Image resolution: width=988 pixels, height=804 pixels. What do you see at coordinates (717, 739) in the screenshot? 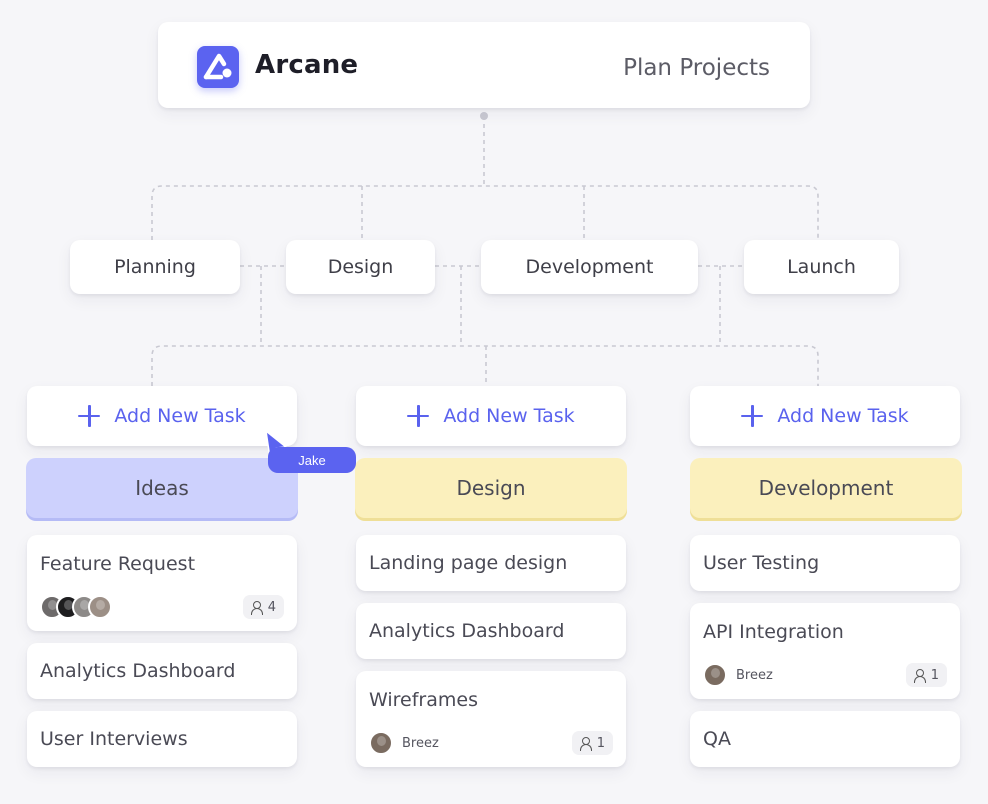
I see `task-title: QA` at bounding box center [717, 739].